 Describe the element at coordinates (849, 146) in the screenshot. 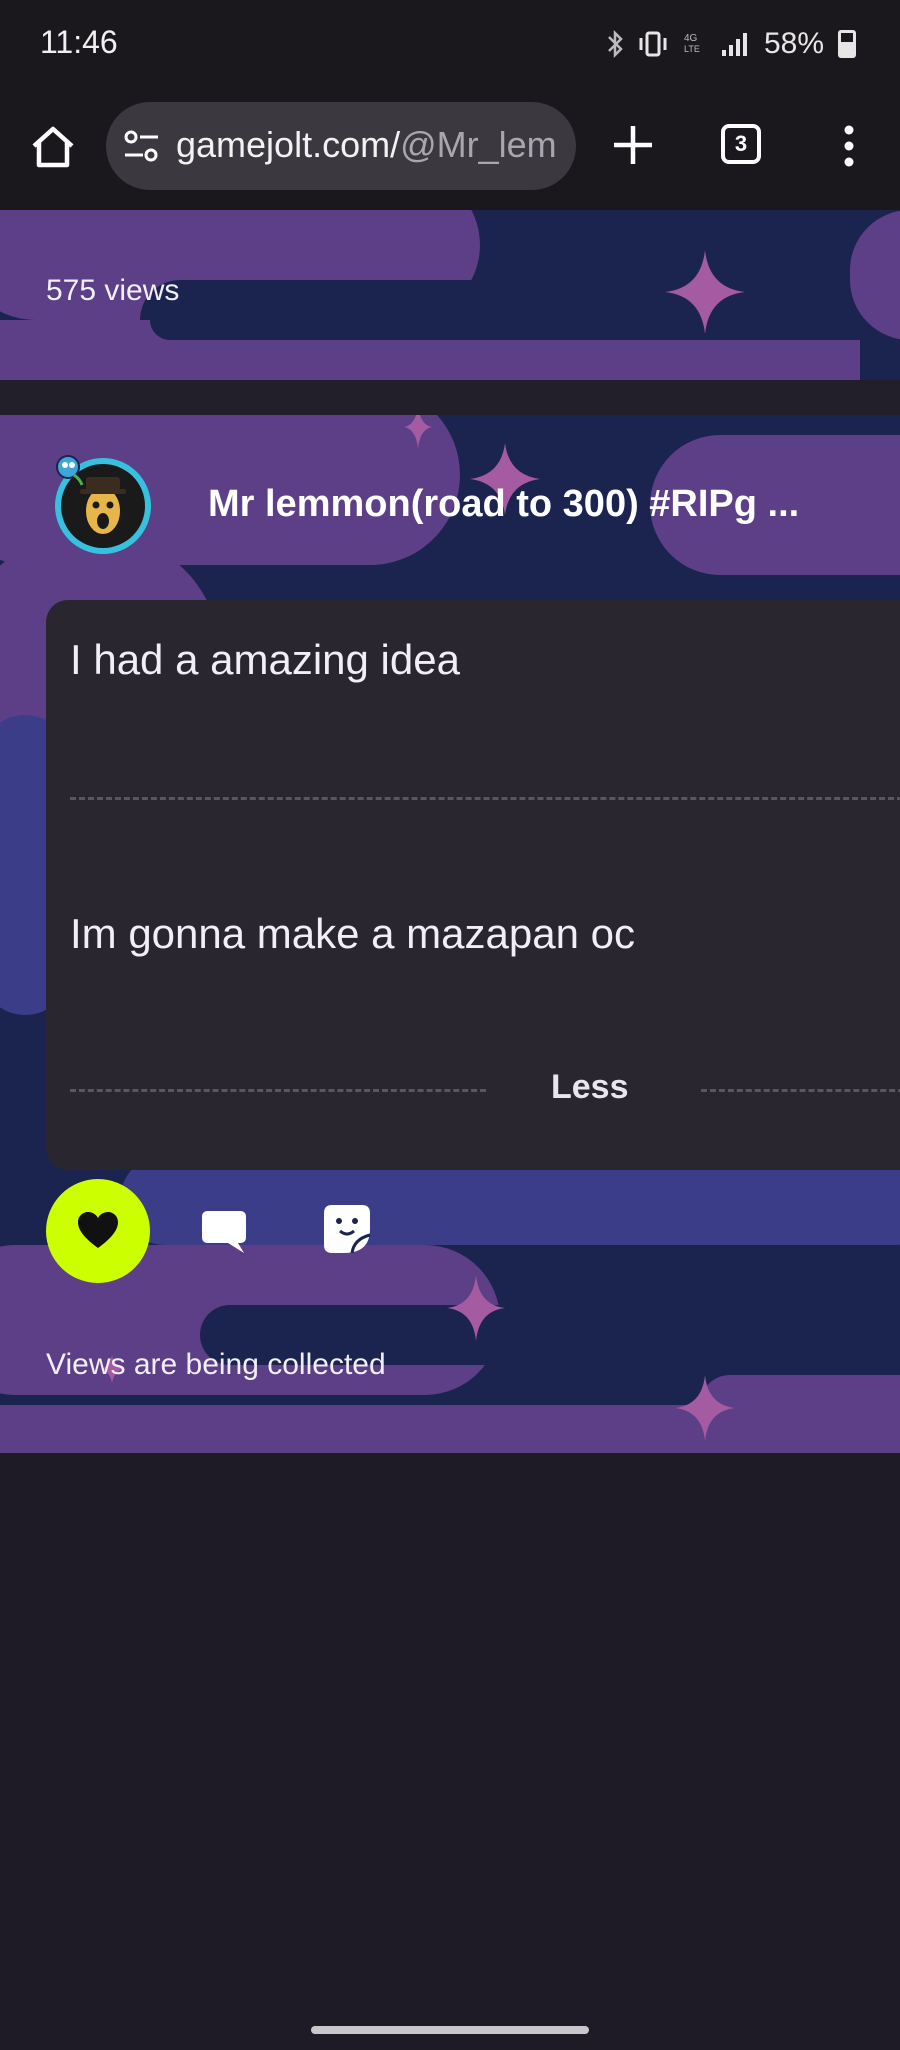

I see `more-vert-icon` at that location.